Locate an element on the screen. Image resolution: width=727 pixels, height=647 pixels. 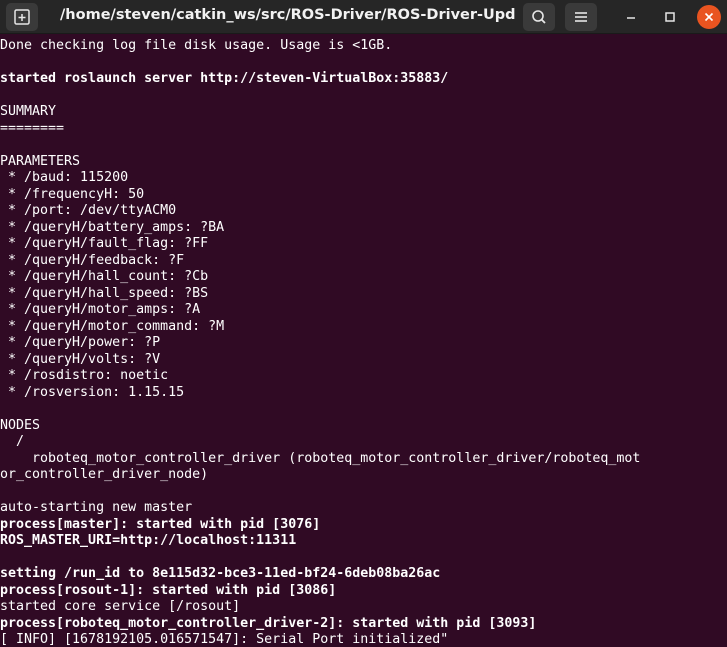
close-icon is located at coordinates (709, 17).